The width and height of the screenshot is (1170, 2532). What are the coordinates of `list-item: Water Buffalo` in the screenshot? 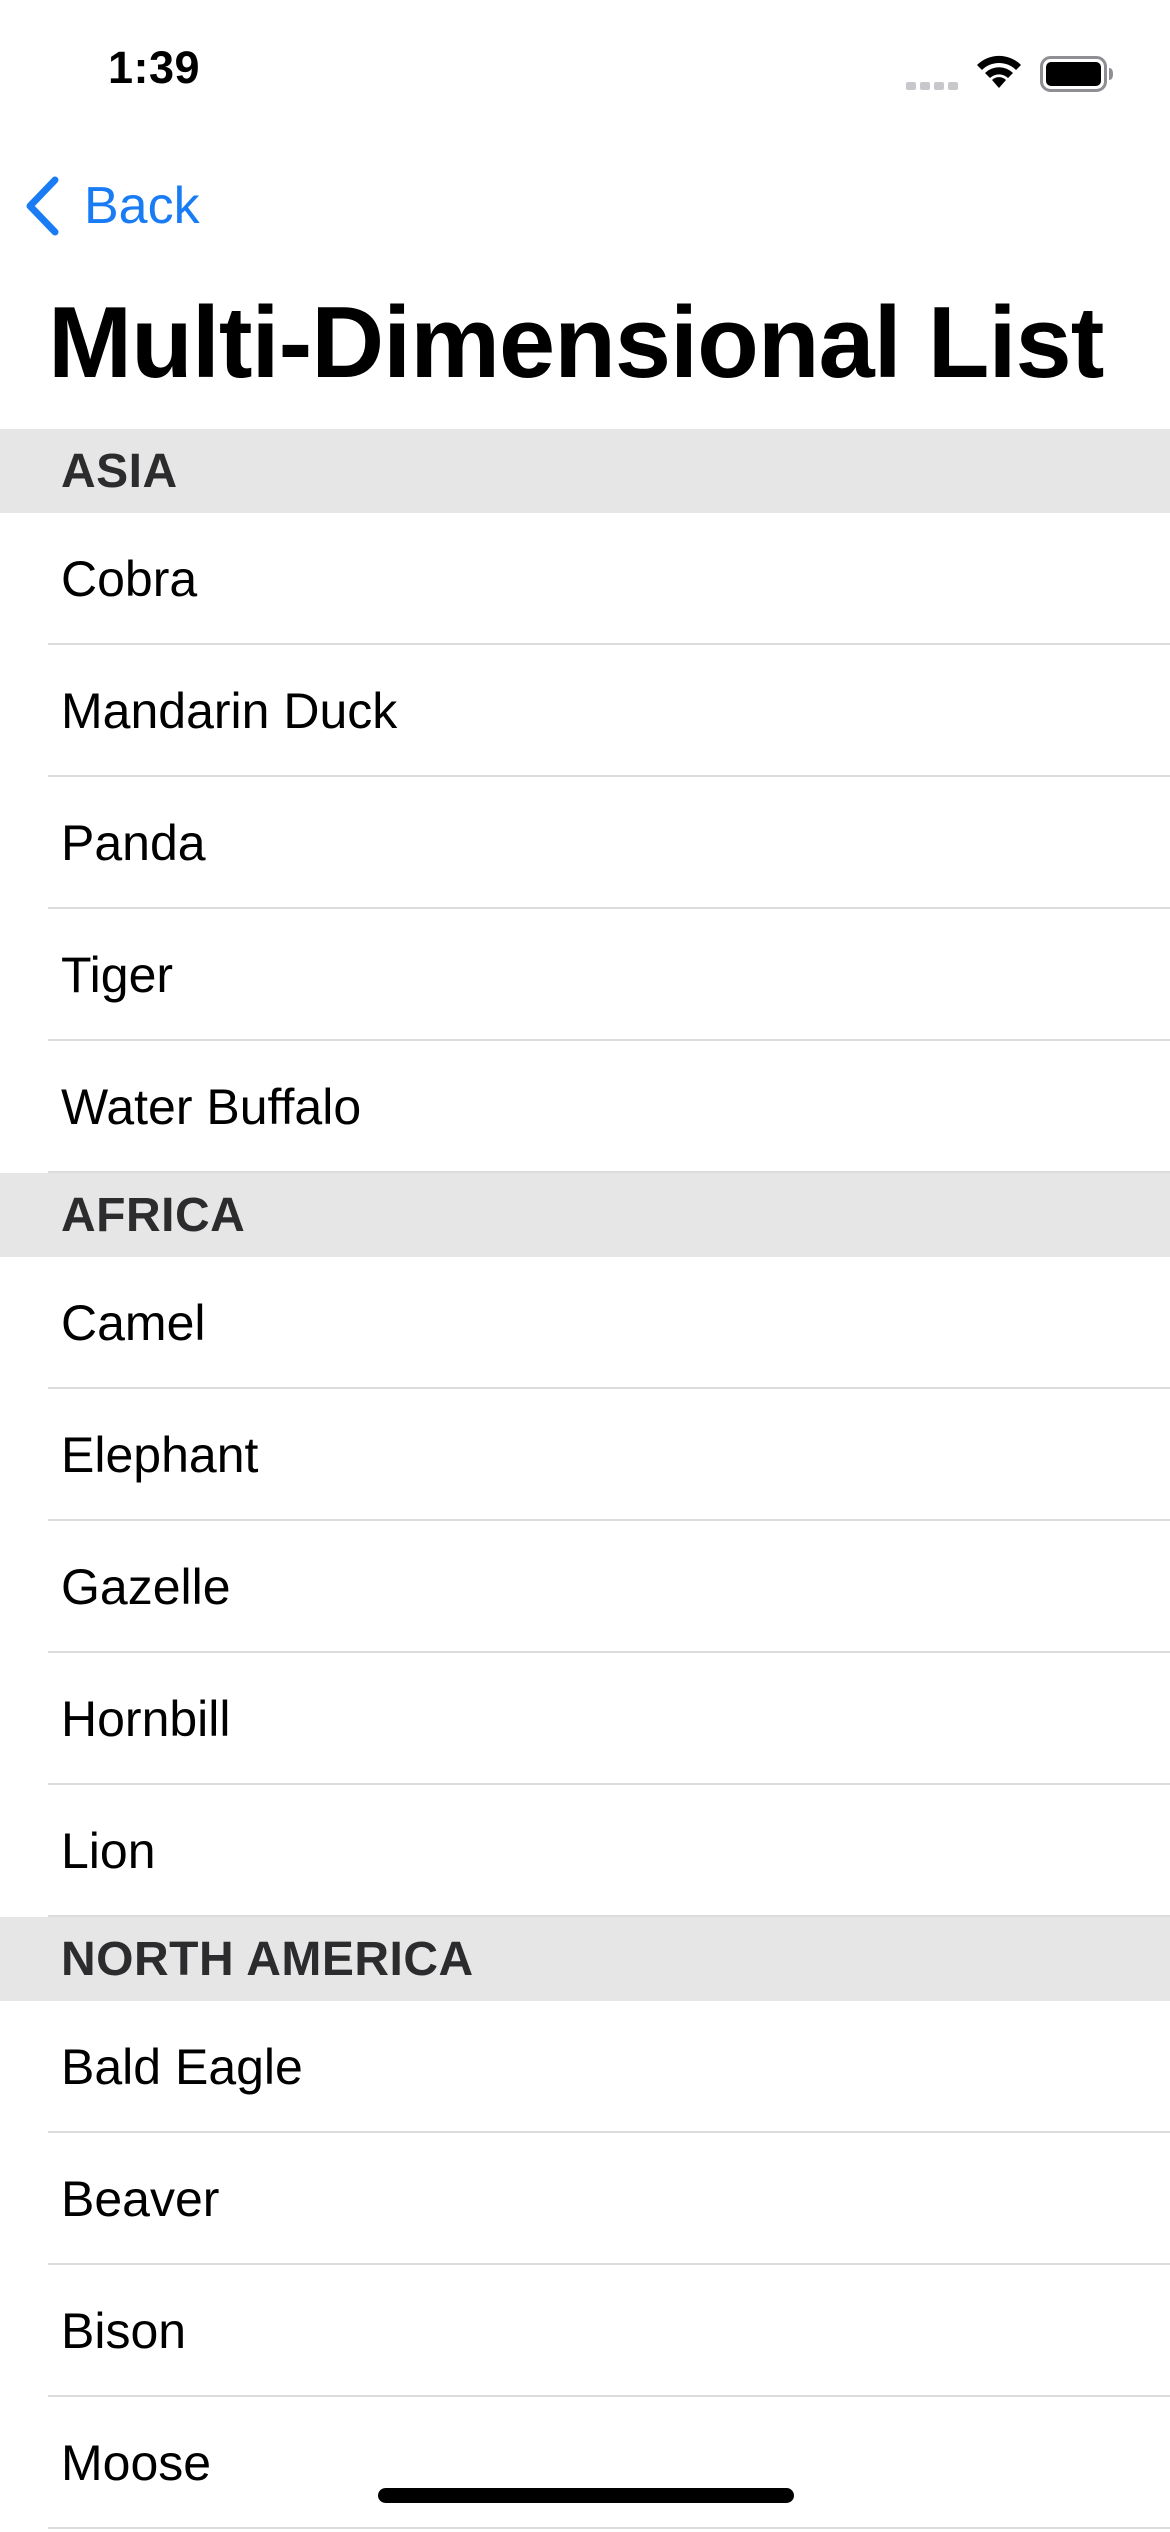 It's located at (585, 1107).